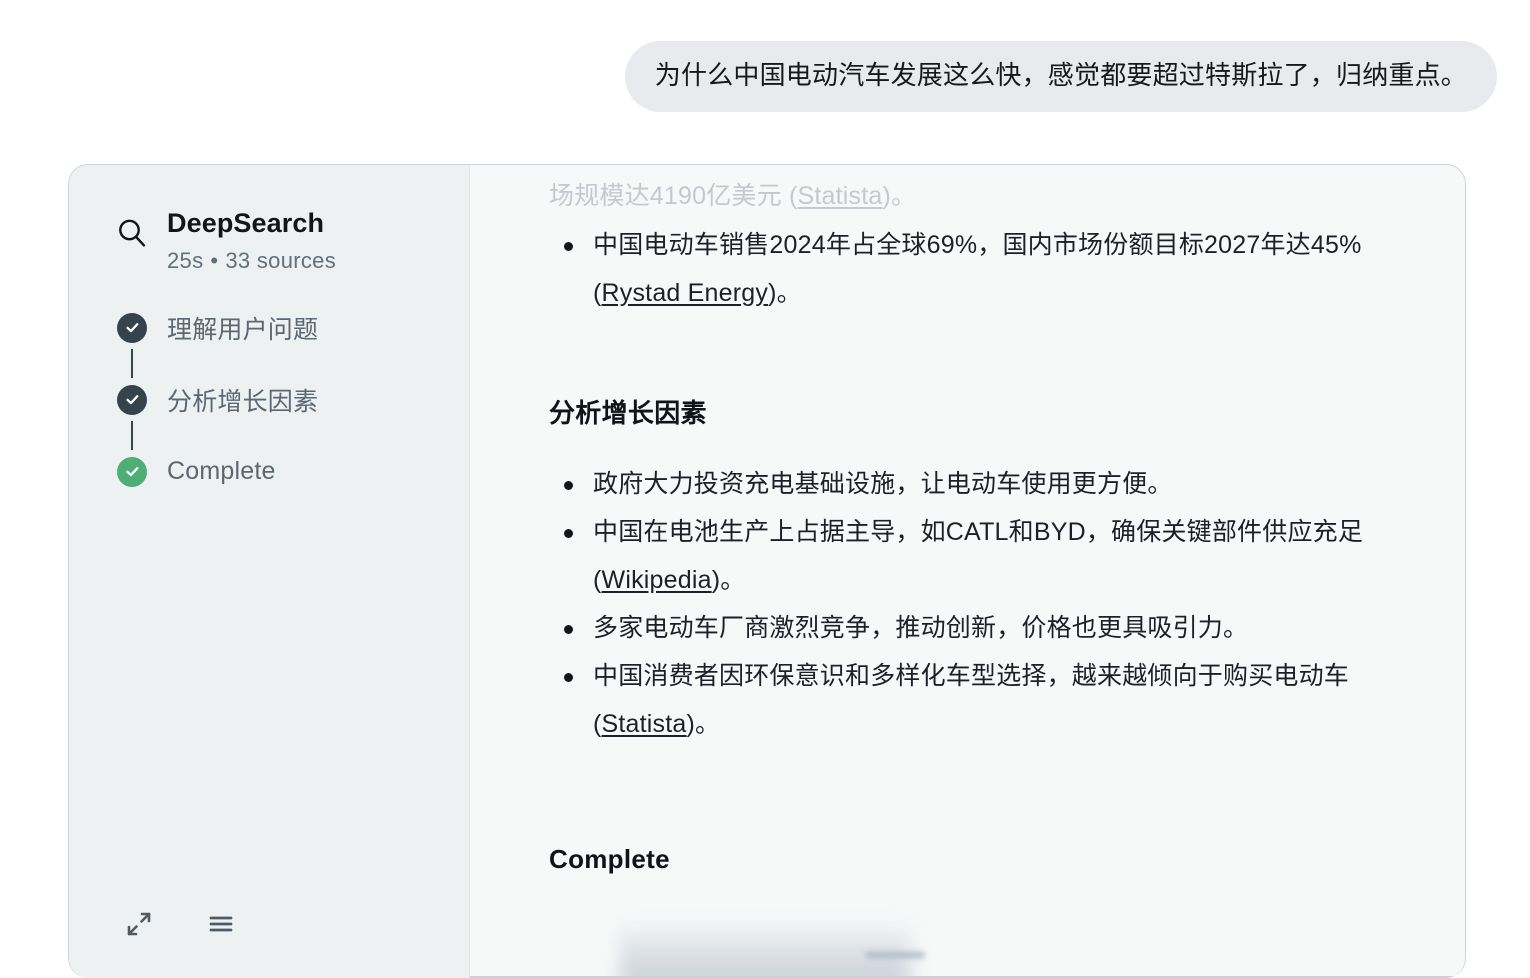 Image resolution: width=1530 pixels, height=978 pixels. What do you see at coordinates (657, 580) in the screenshot?
I see `source-link-wikipedia: Wikipedia` at bounding box center [657, 580].